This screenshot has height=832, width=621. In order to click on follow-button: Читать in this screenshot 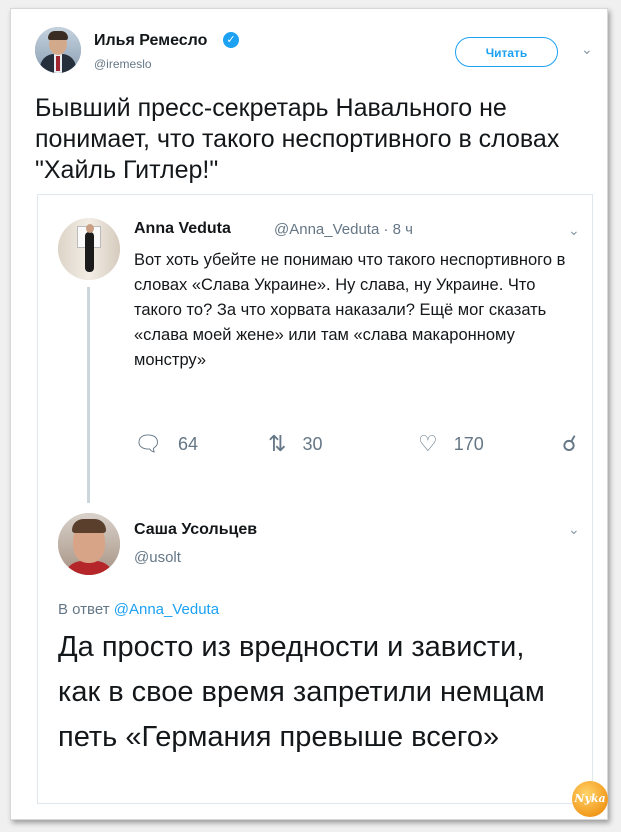, I will do `click(506, 52)`.